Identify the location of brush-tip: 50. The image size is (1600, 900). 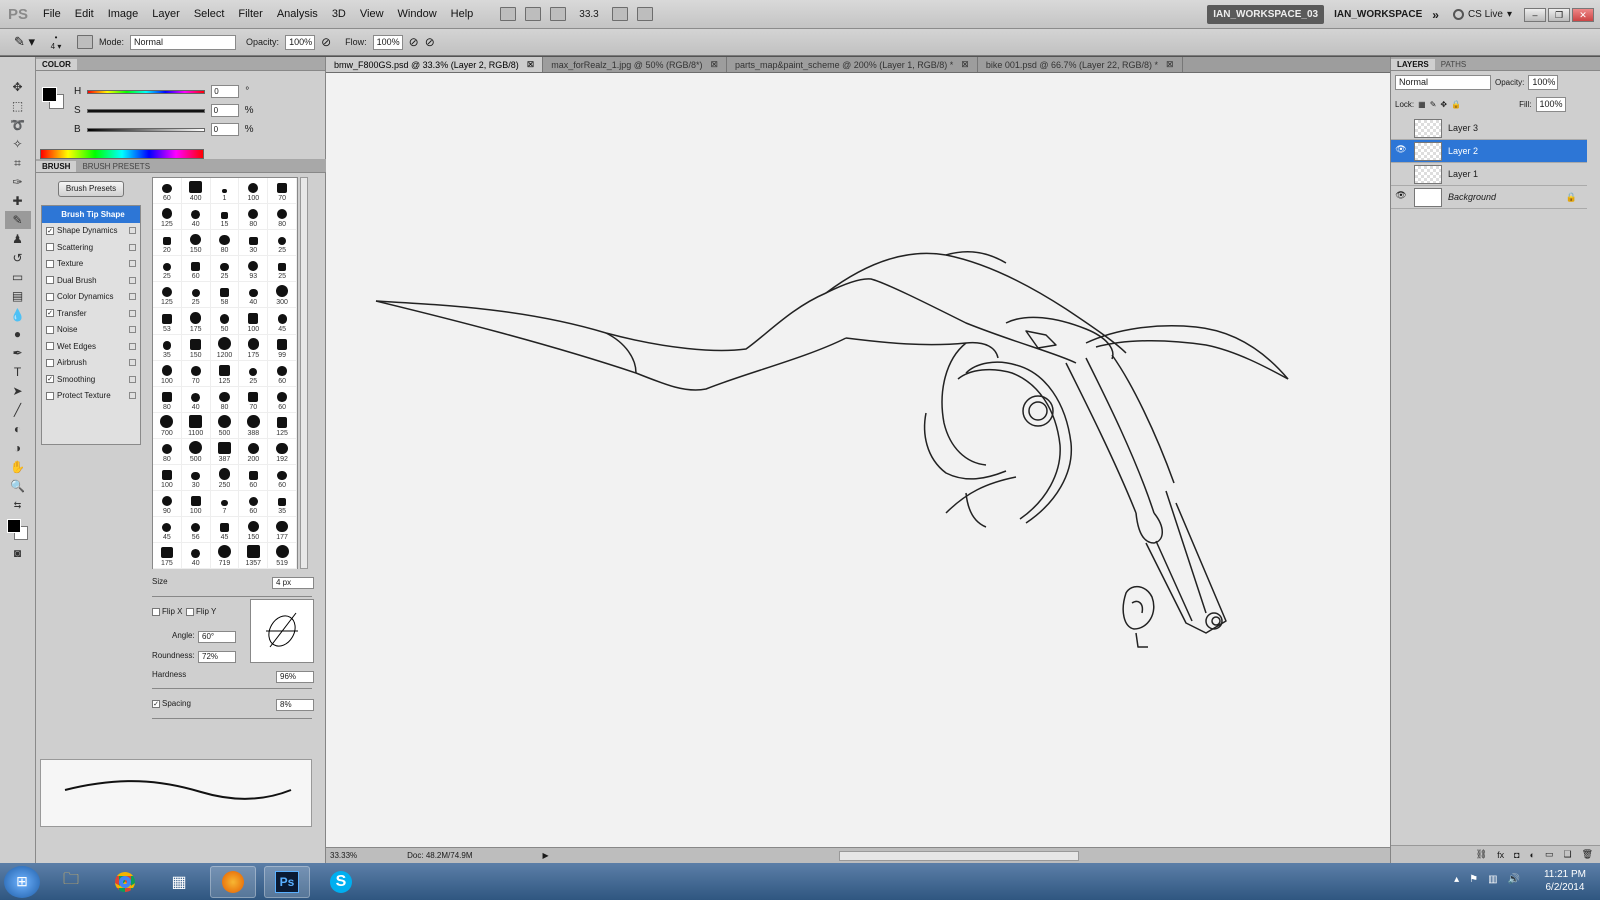
(225, 321).